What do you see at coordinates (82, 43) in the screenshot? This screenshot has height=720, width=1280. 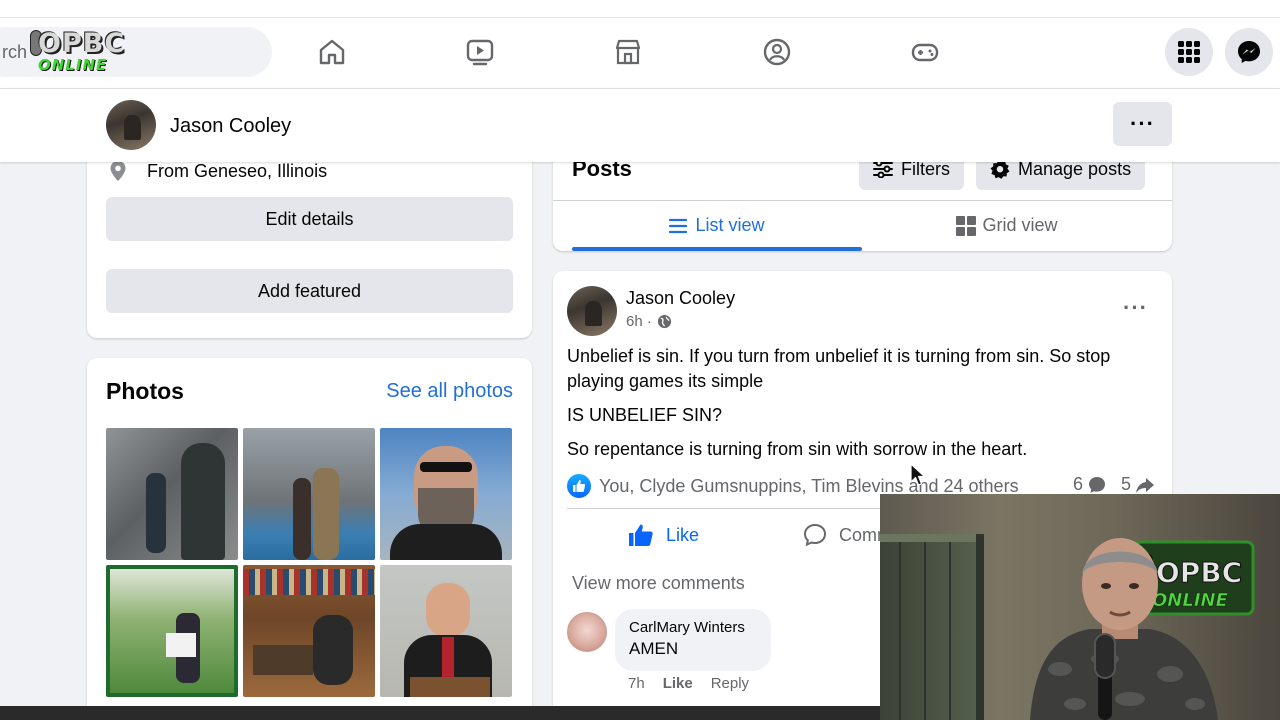 I see `logo-top-text: OPBC` at bounding box center [82, 43].